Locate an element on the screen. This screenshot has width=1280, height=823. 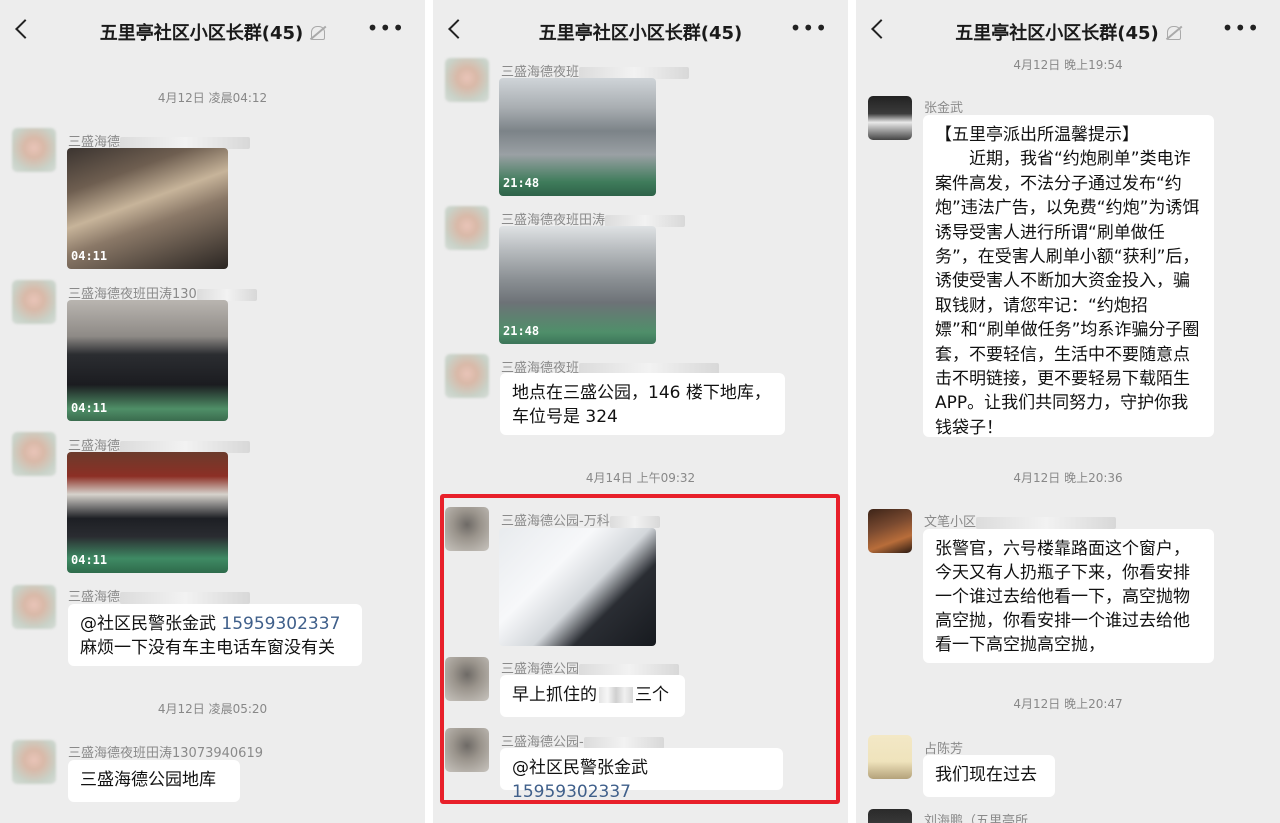
sender-name: 文笔小区 is located at coordinates (1020, 520).